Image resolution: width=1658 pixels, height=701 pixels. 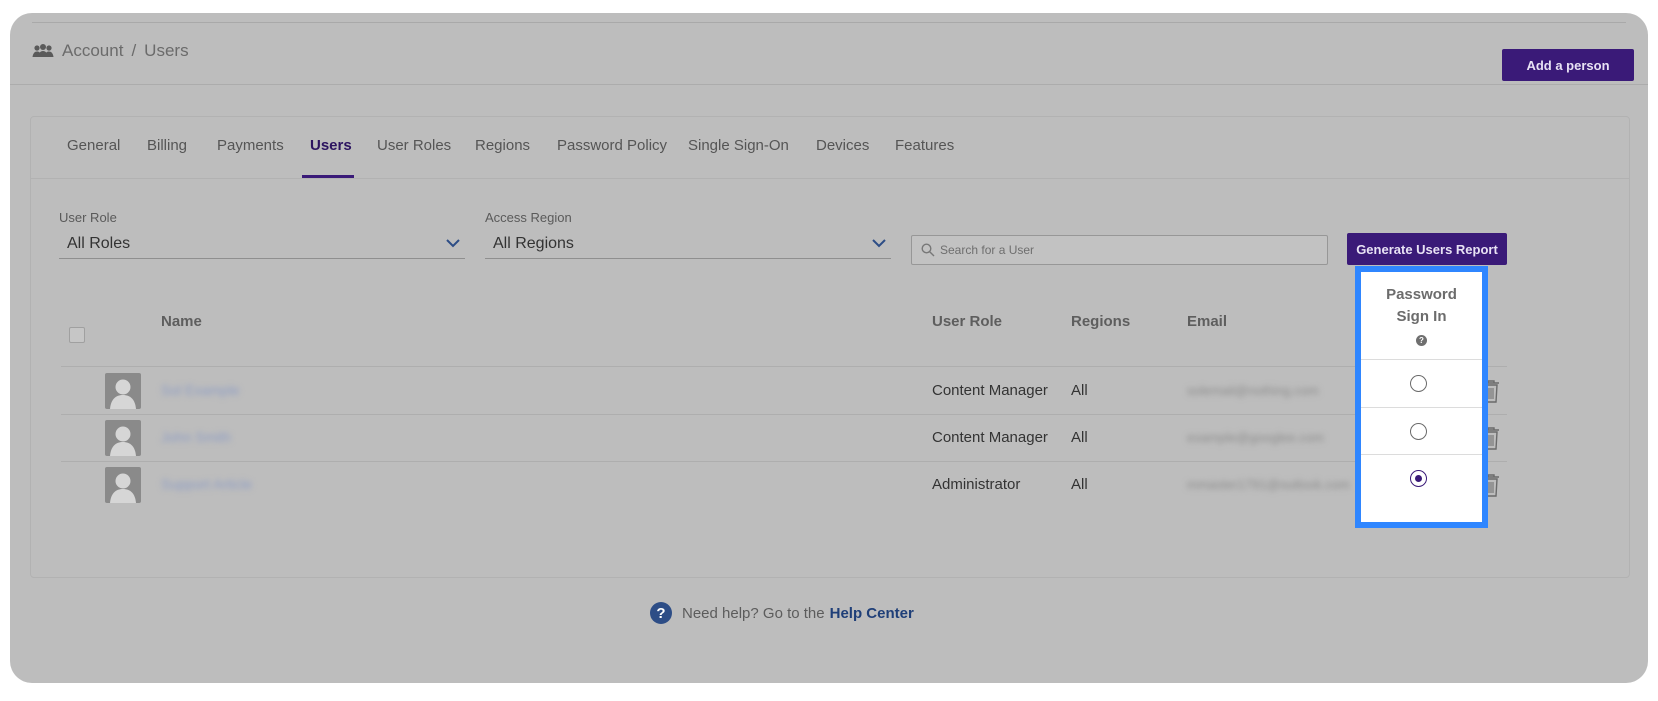 What do you see at coordinates (688, 243) in the screenshot?
I see `access-region-select: All Regions` at bounding box center [688, 243].